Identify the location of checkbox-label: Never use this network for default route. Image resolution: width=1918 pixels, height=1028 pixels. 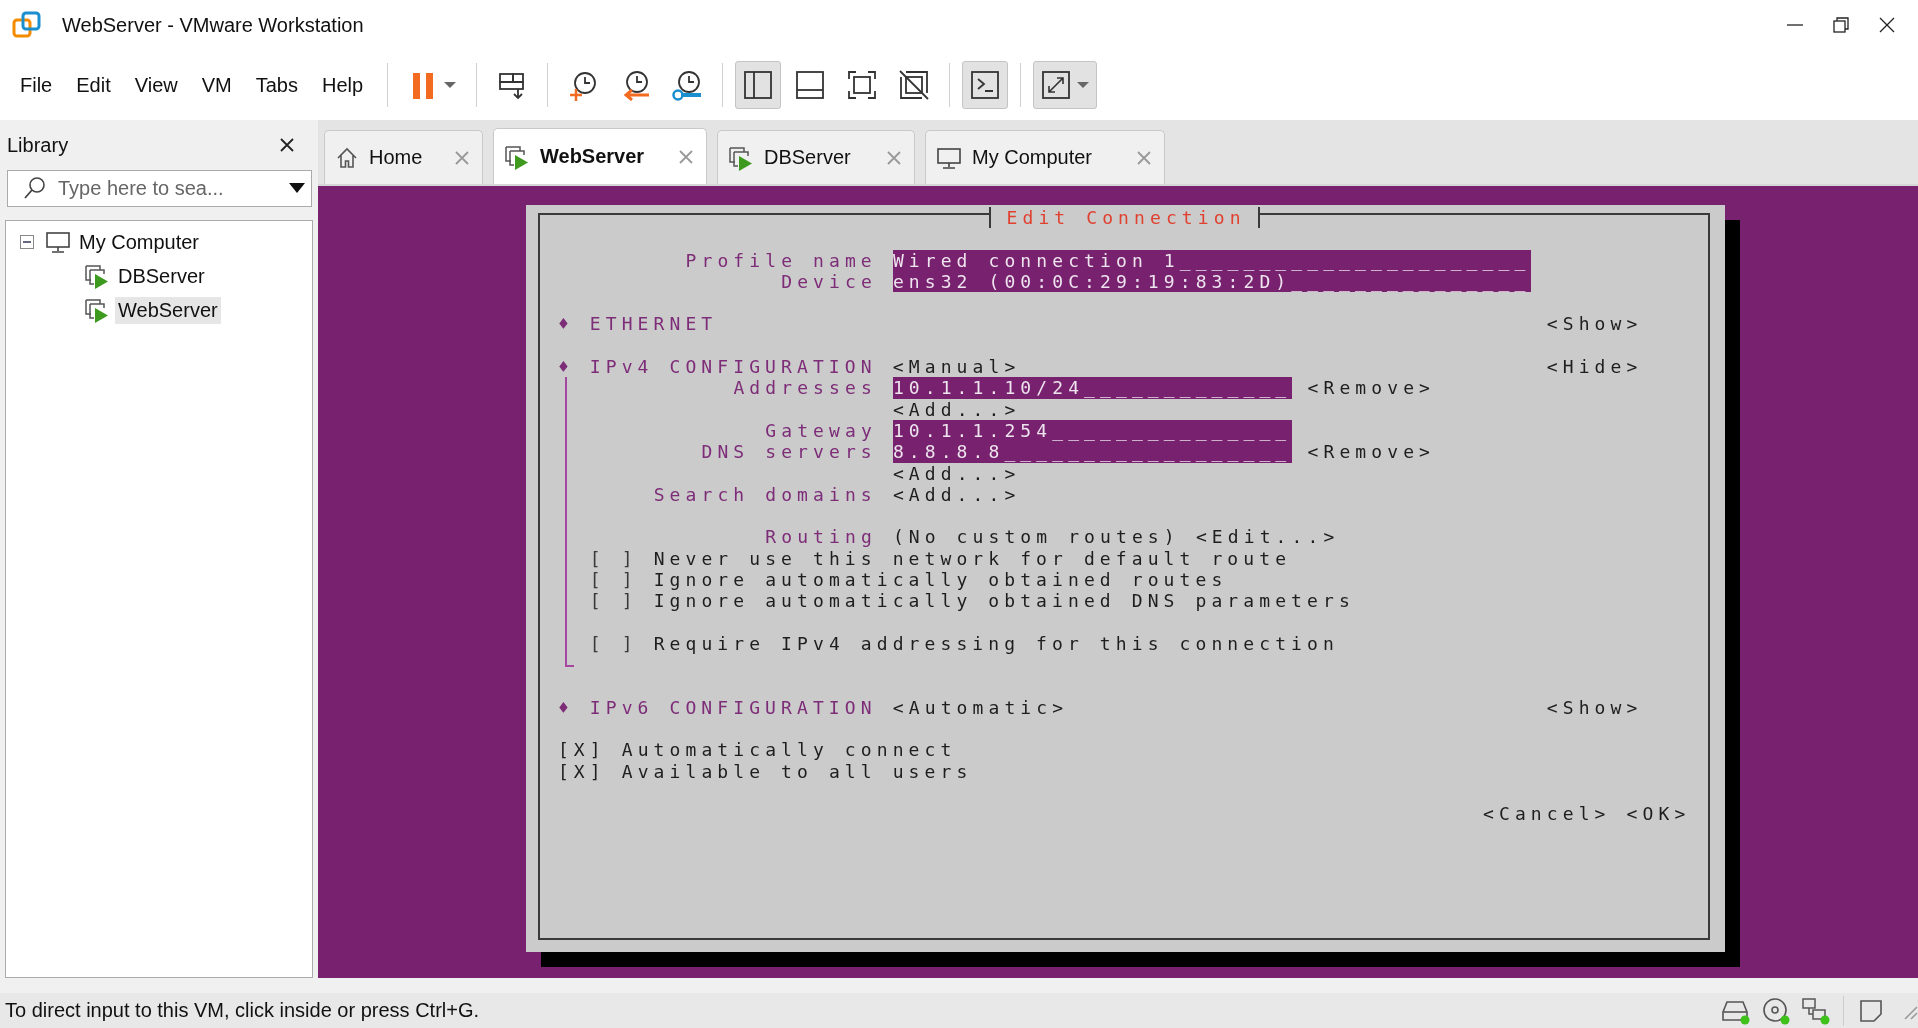
(972, 558).